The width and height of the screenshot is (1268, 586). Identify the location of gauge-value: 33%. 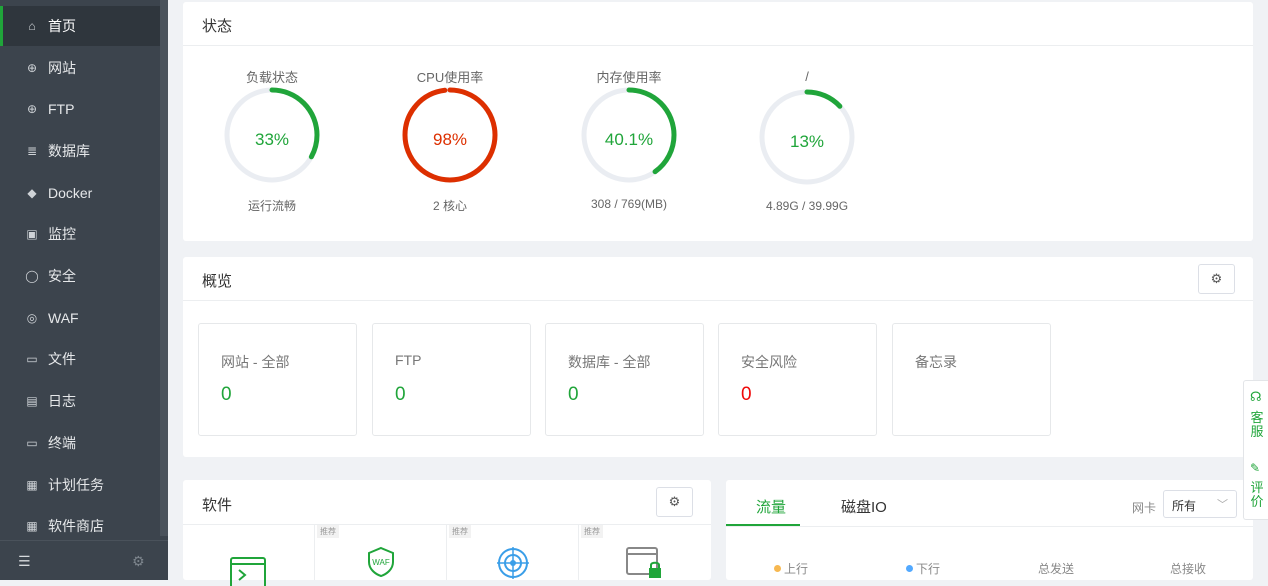
(272, 139).